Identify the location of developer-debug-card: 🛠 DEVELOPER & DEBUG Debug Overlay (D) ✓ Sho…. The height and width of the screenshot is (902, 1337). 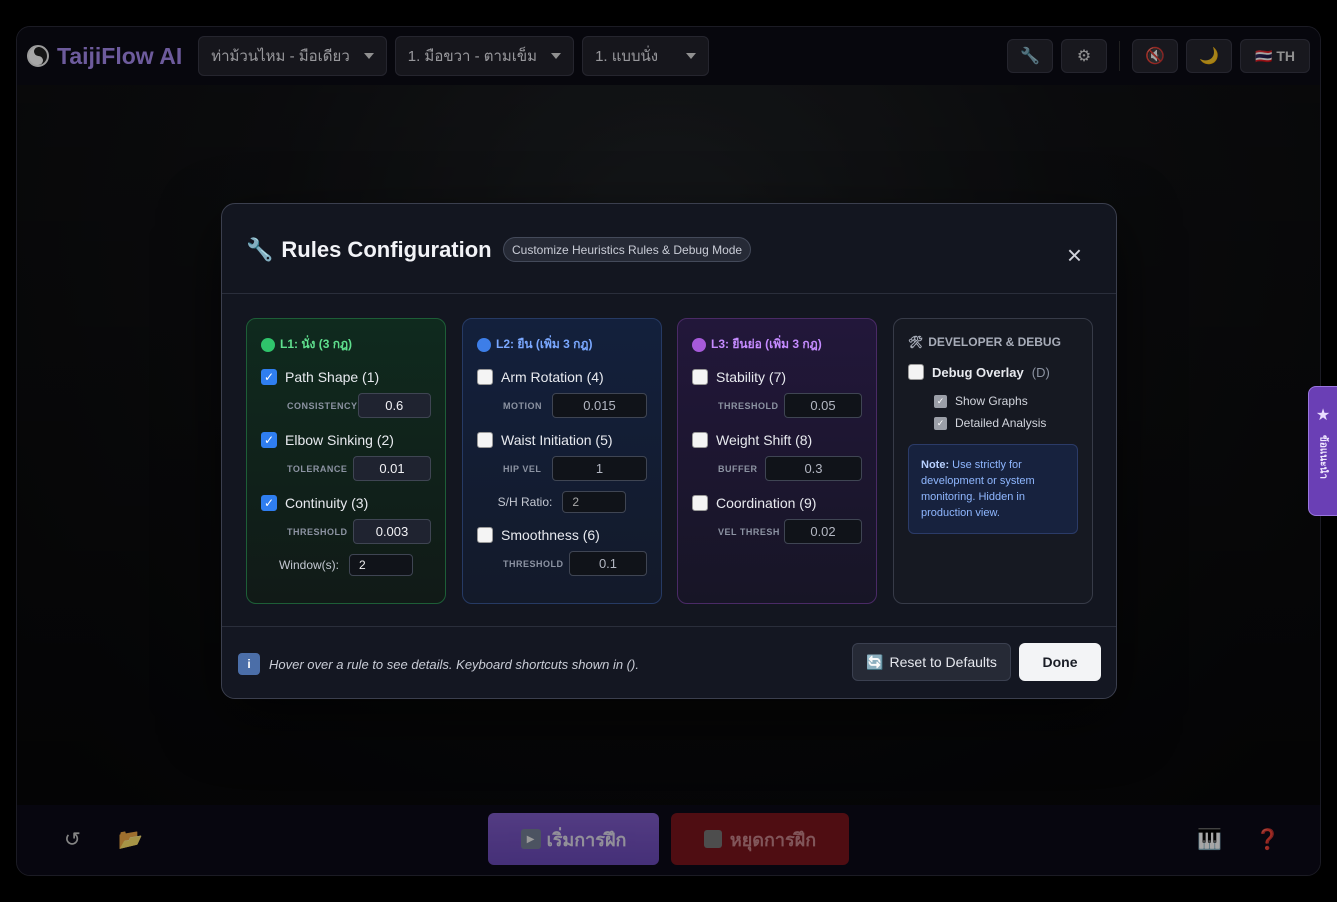
(993, 461).